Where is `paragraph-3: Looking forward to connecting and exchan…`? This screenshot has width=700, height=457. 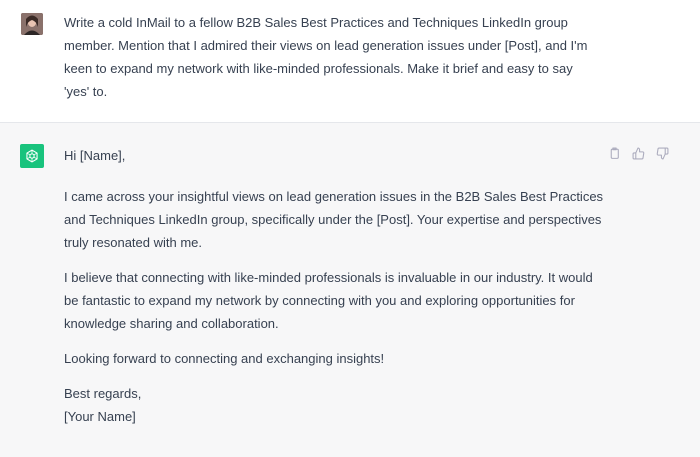
paragraph-3: Looking forward to connecting and exchan… is located at coordinates (224, 358).